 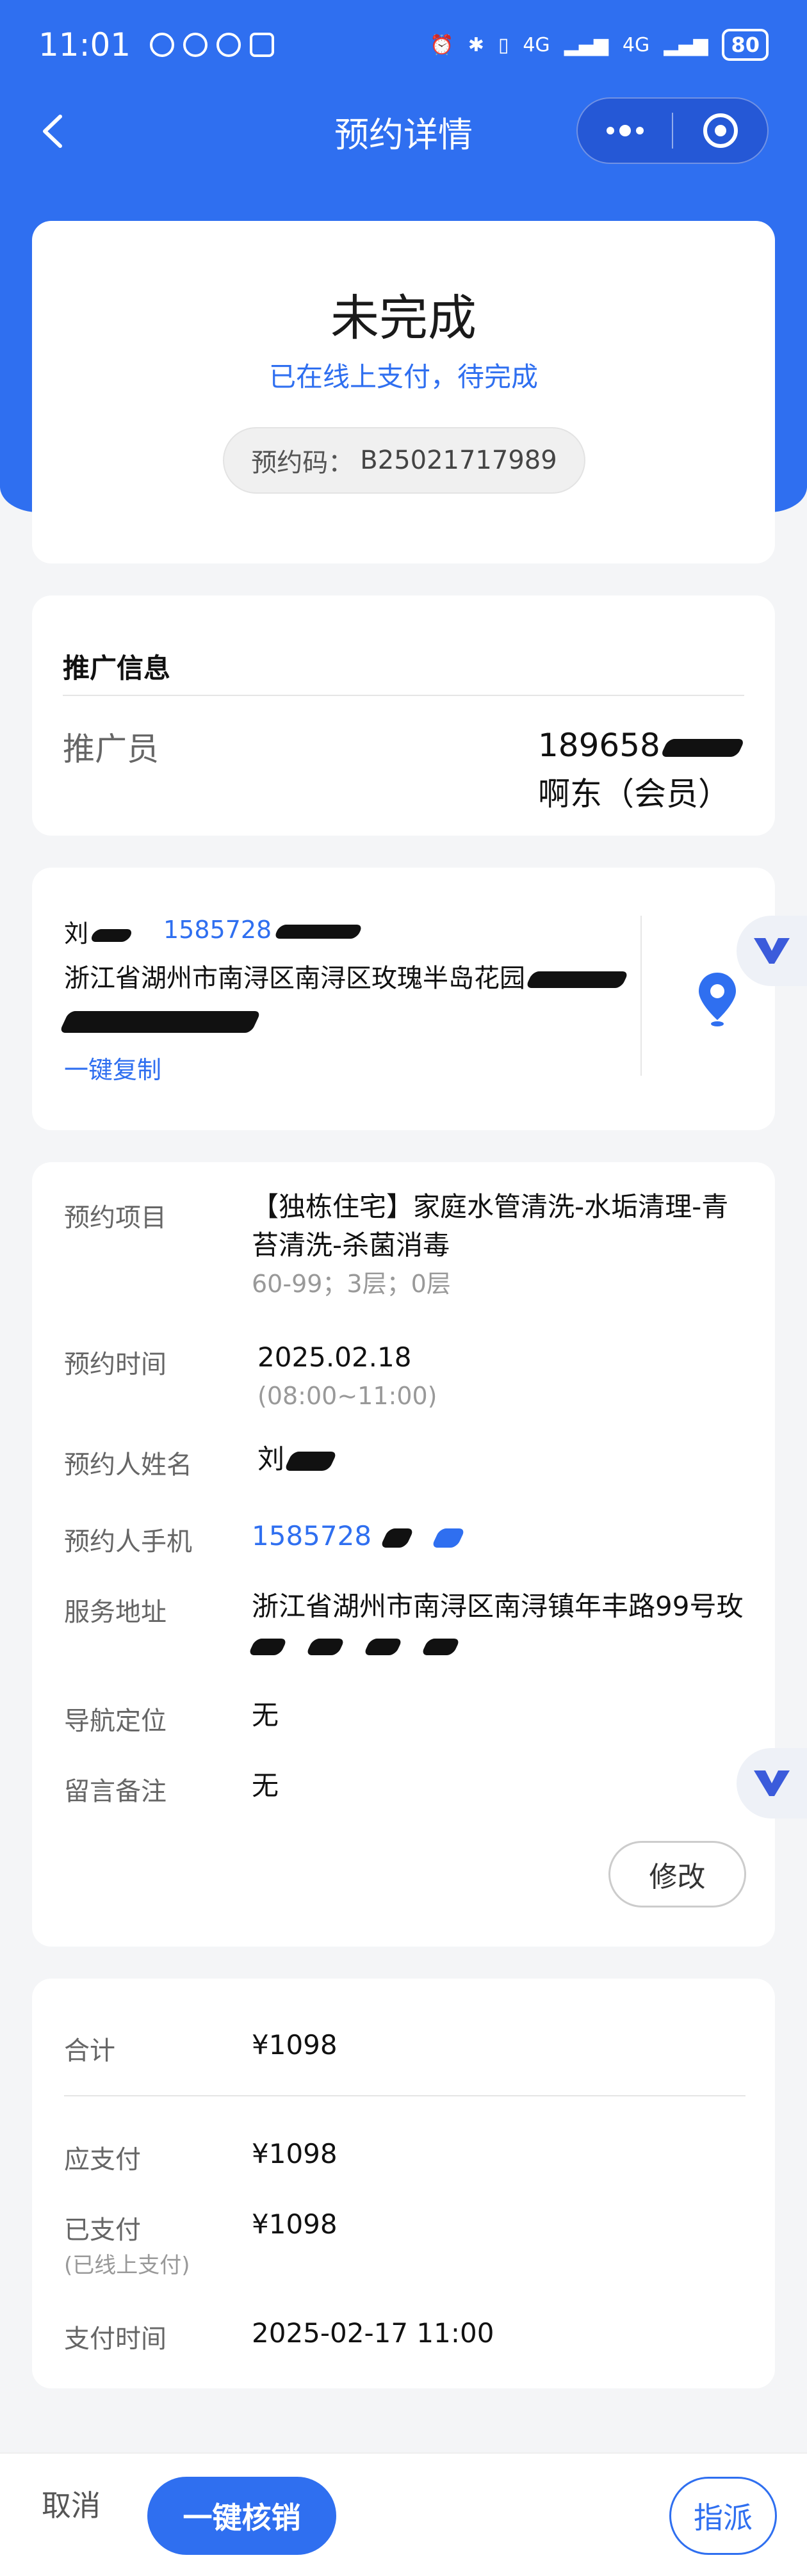 What do you see at coordinates (115, 1791) in the screenshot?
I see `detail-label: 留言备注` at bounding box center [115, 1791].